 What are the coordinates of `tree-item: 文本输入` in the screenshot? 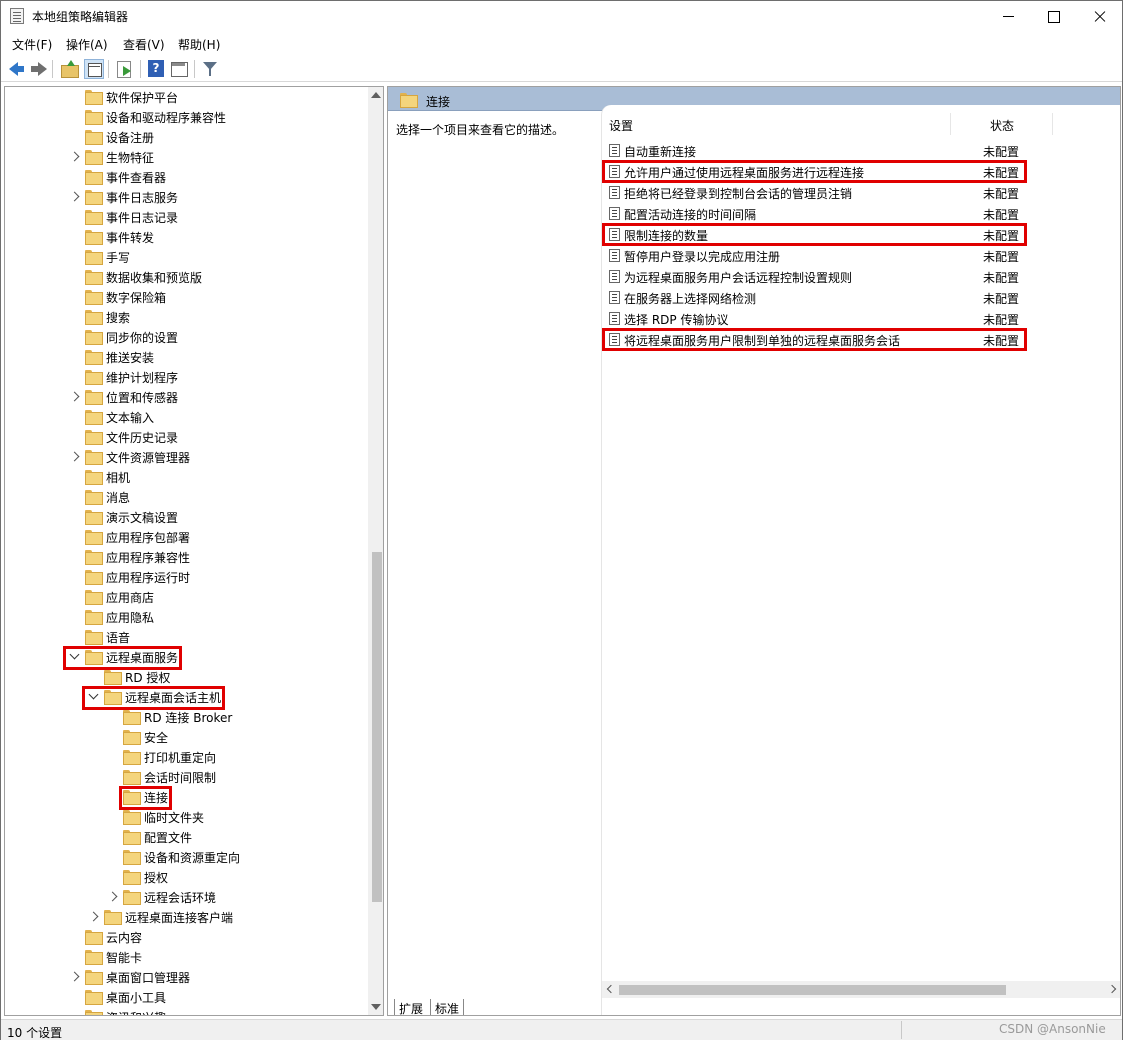 It's located at (187, 417).